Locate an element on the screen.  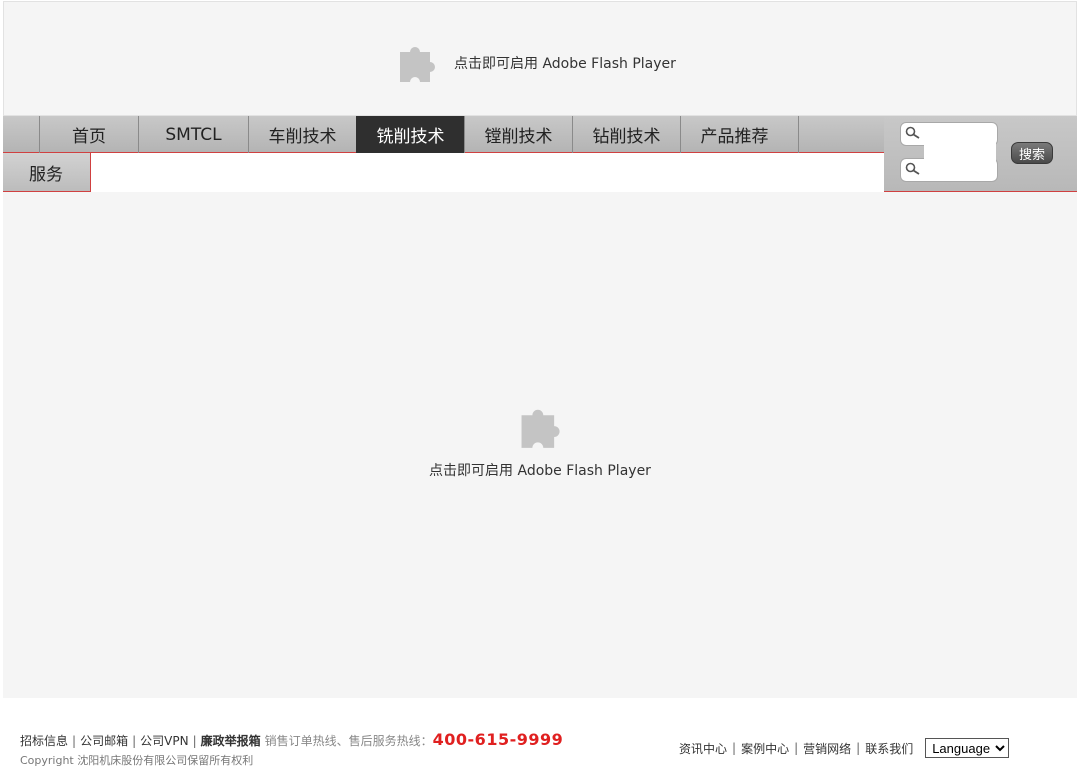
footer-link-tender: 招标信息 is located at coordinates (44, 740).